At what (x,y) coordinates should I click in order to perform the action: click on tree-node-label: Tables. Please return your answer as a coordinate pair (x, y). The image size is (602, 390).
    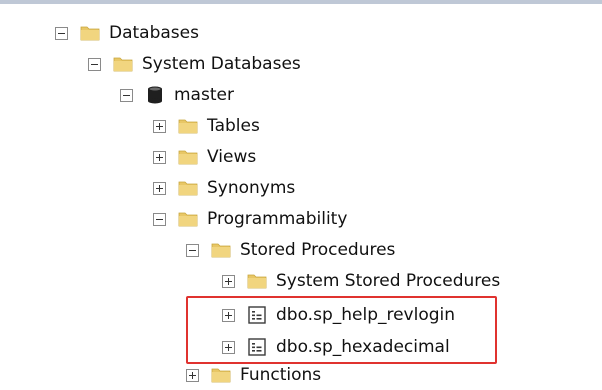
    Looking at the image, I should click on (233, 126).